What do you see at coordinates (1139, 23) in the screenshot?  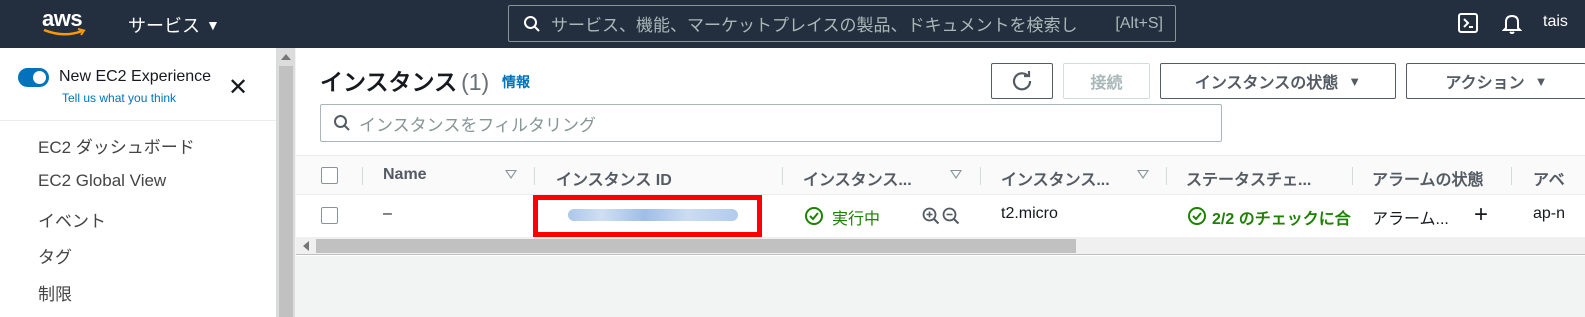 I see `search-shortcut: [Alt+S]` at bounding box center [1139, 23].